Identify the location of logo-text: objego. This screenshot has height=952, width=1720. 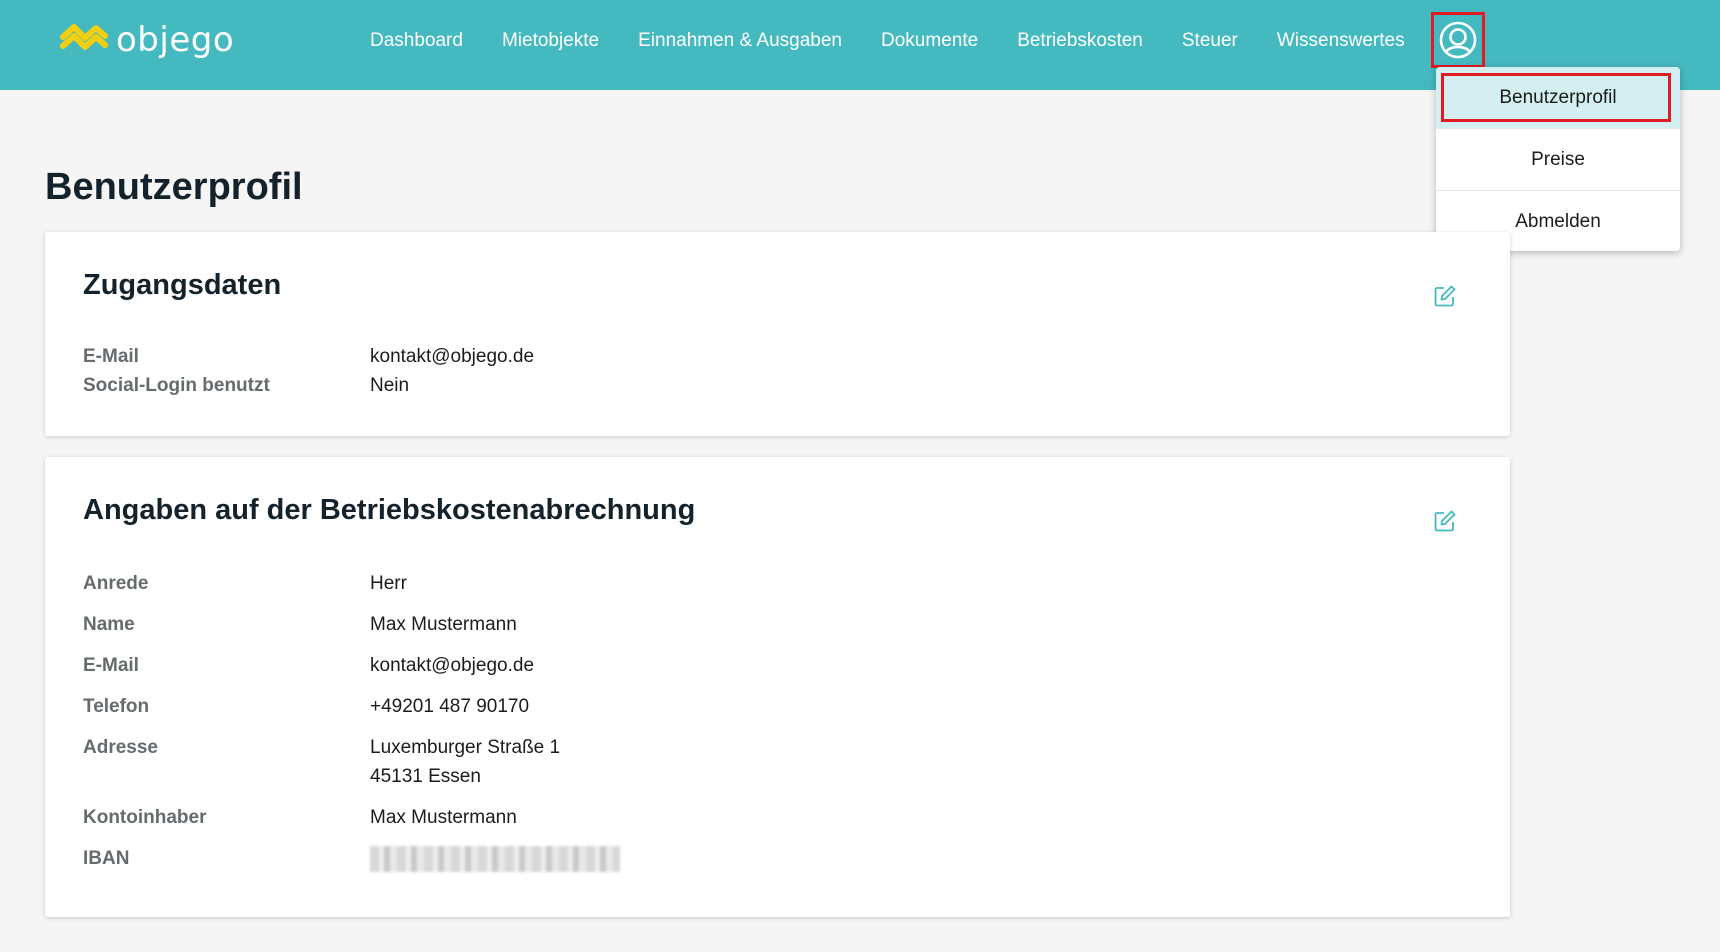
(175, 40).